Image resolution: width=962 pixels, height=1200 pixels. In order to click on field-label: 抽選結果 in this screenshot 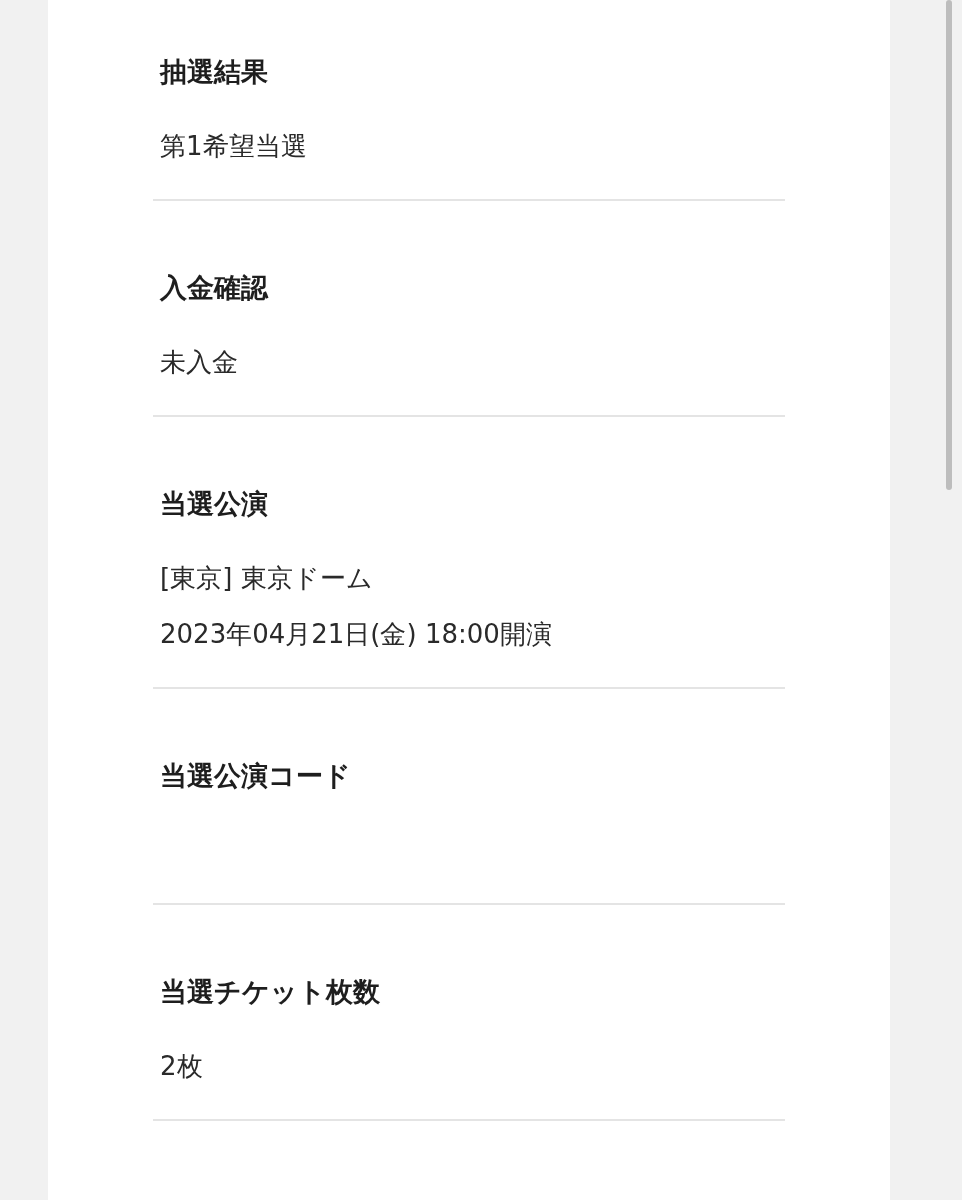, I will do `click(214, 72)`.